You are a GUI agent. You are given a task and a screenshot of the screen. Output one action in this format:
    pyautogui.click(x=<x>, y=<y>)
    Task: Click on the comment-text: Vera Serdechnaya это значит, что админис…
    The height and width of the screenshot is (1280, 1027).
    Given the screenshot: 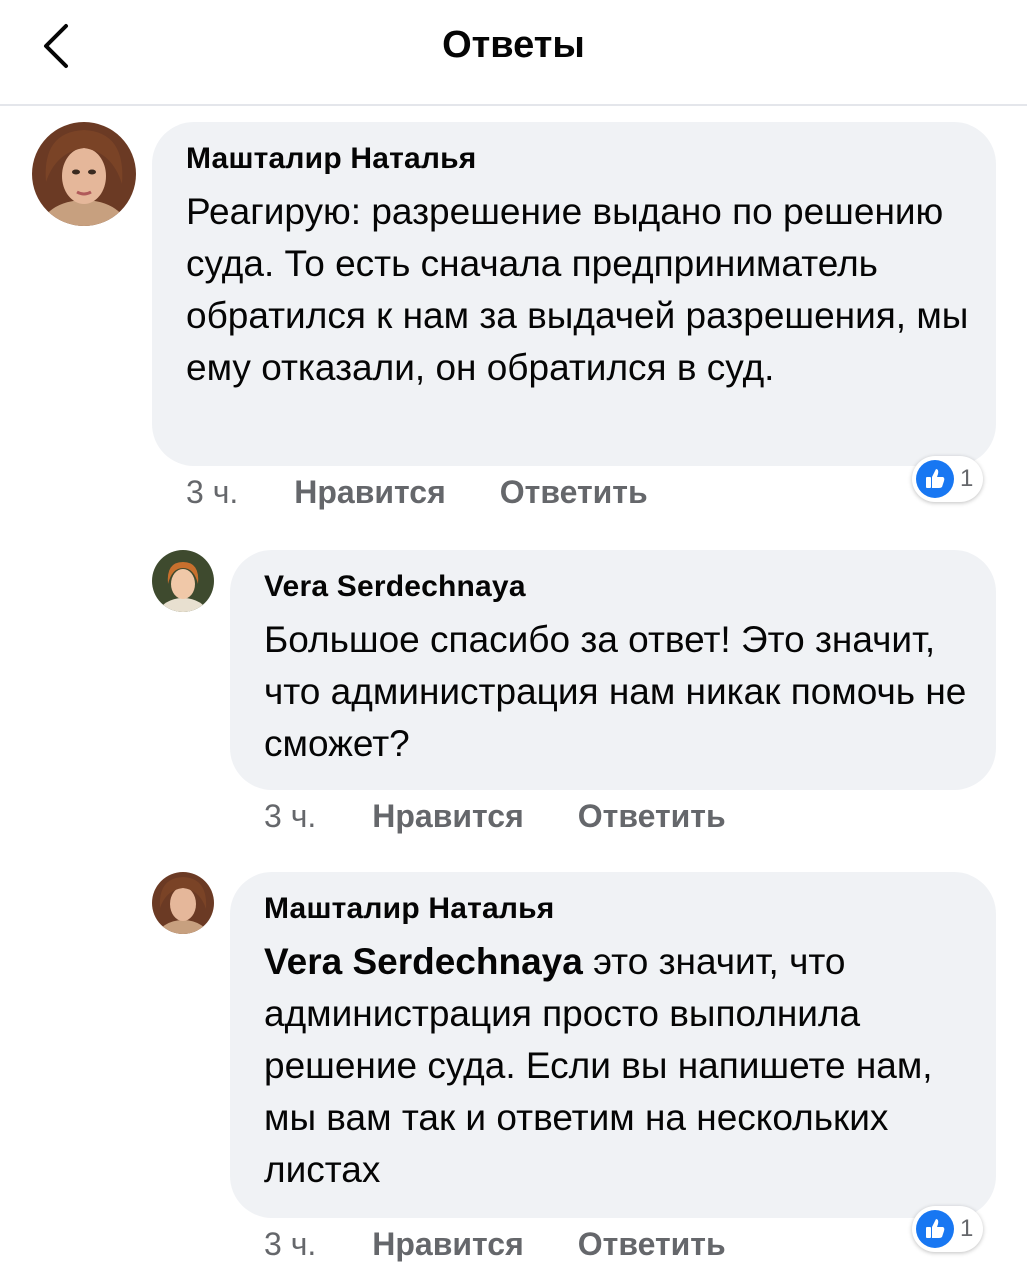 What is the action you would take?
    pyautogui.click(x=620, y=1066)
    